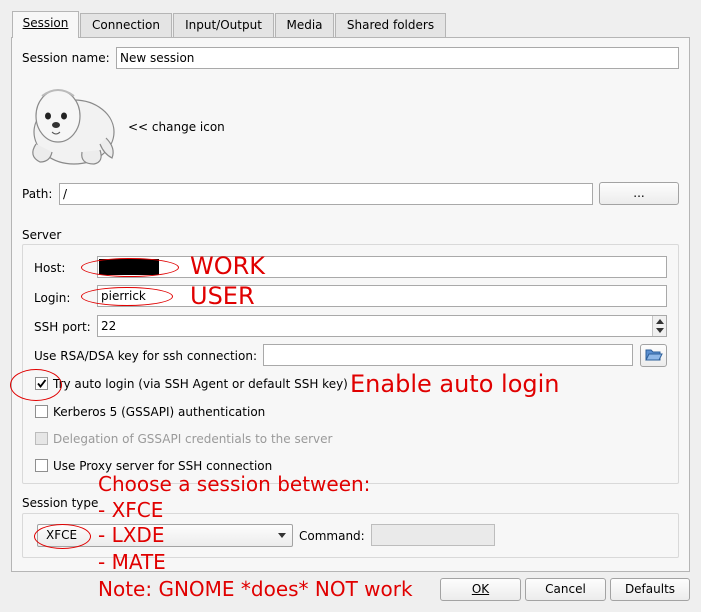 This screenshot has width=701, height=612. I want to click on command-label: Command:, so click(332, 536).